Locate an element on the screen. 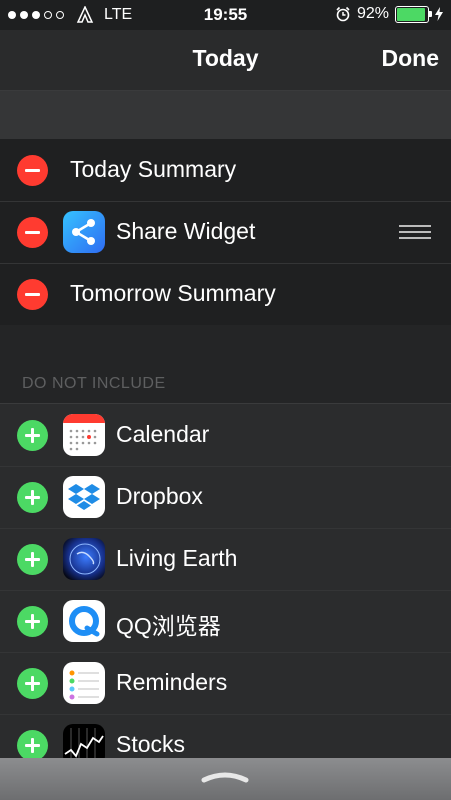  widget-label: Dropbox is located at coordinates (159, 496).